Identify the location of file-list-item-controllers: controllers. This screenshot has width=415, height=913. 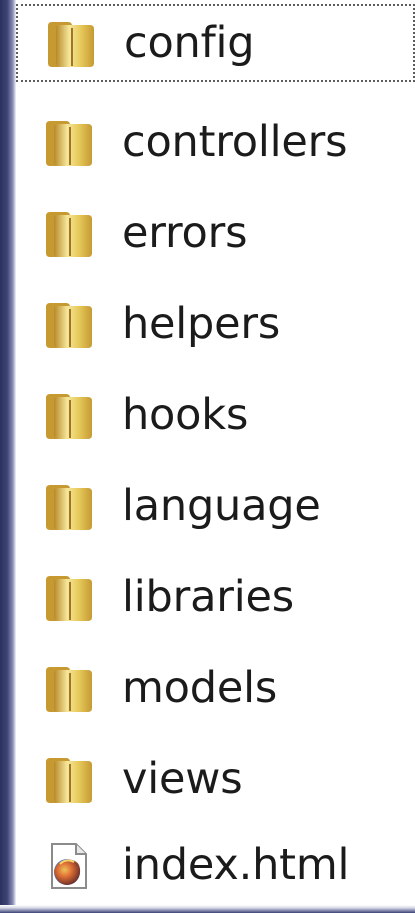
(215, 142).